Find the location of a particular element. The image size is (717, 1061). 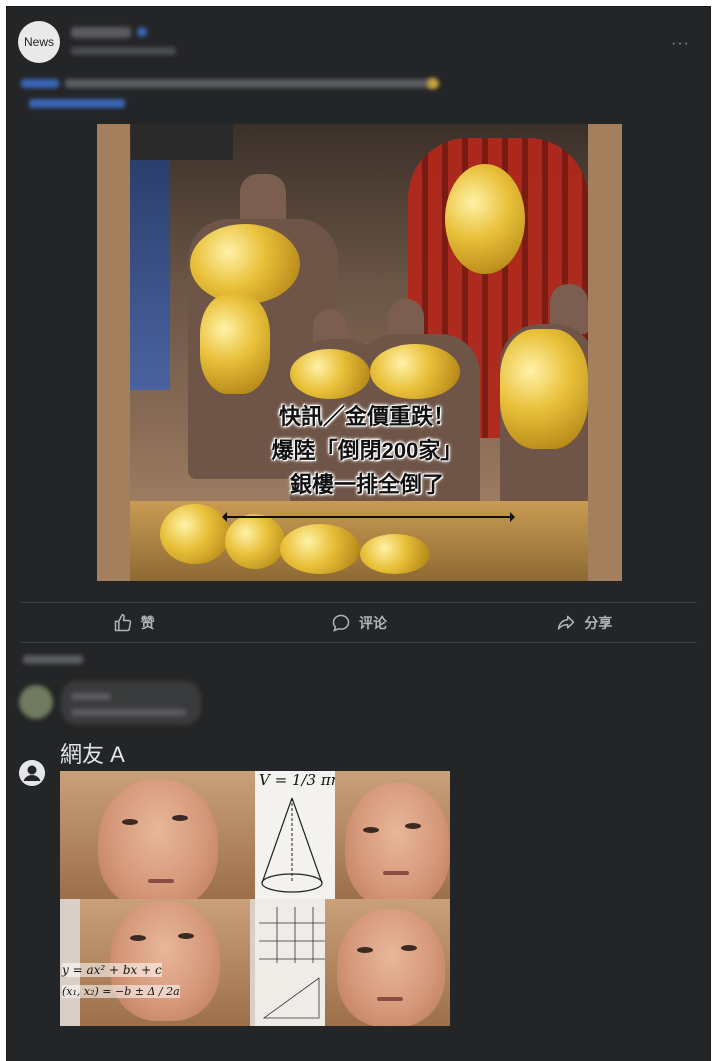

blue-display-panel is located at coordinates (150, 275).